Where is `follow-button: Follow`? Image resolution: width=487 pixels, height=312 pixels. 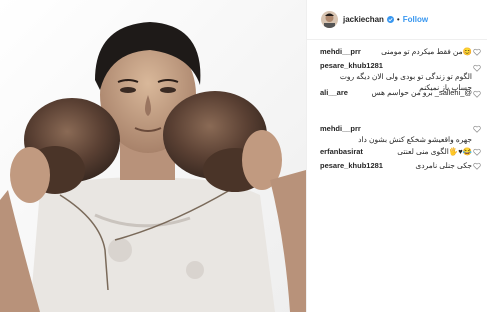
follow-button: Follow is located at coordinates (415, 19).